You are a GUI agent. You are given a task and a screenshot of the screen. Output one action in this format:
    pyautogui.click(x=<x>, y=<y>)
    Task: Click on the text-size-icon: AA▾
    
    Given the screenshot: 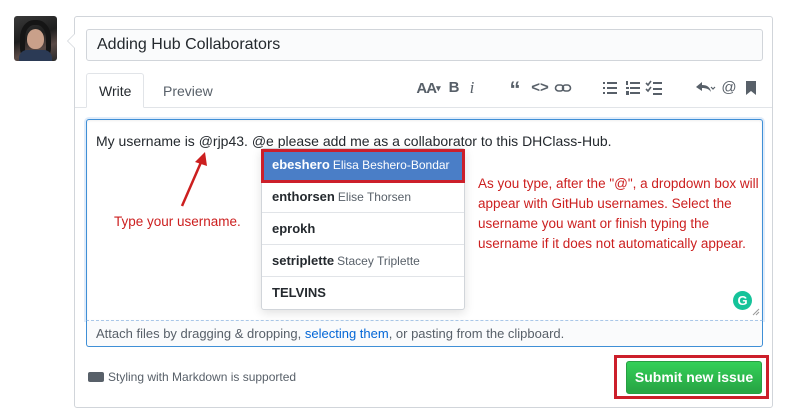 What is the action you would take?
    pyautogui.click(x=428, y=88)
    